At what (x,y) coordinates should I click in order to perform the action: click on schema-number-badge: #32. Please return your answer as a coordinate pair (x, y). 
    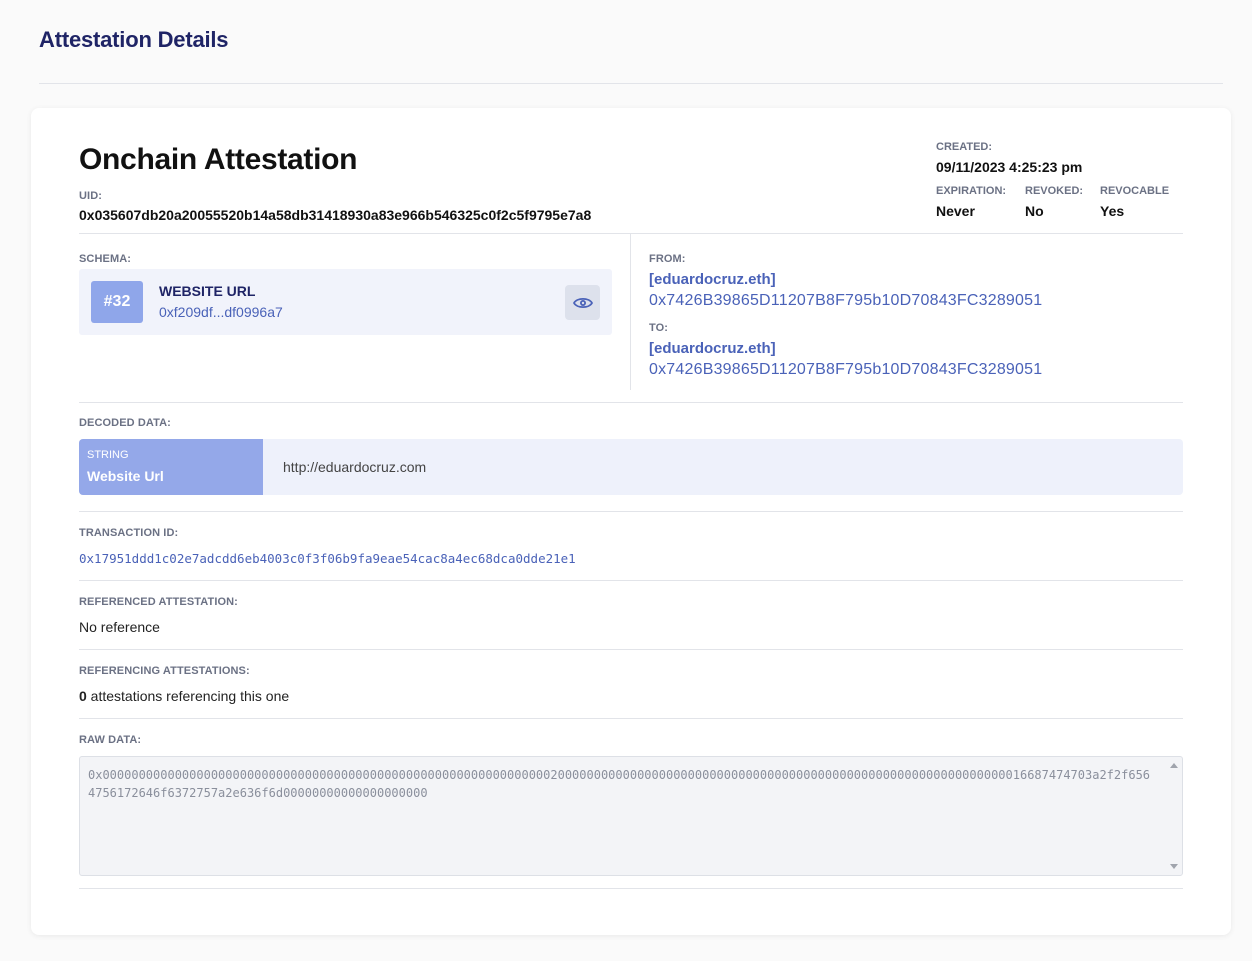
    Looking at the image, I should click on (117, 302).